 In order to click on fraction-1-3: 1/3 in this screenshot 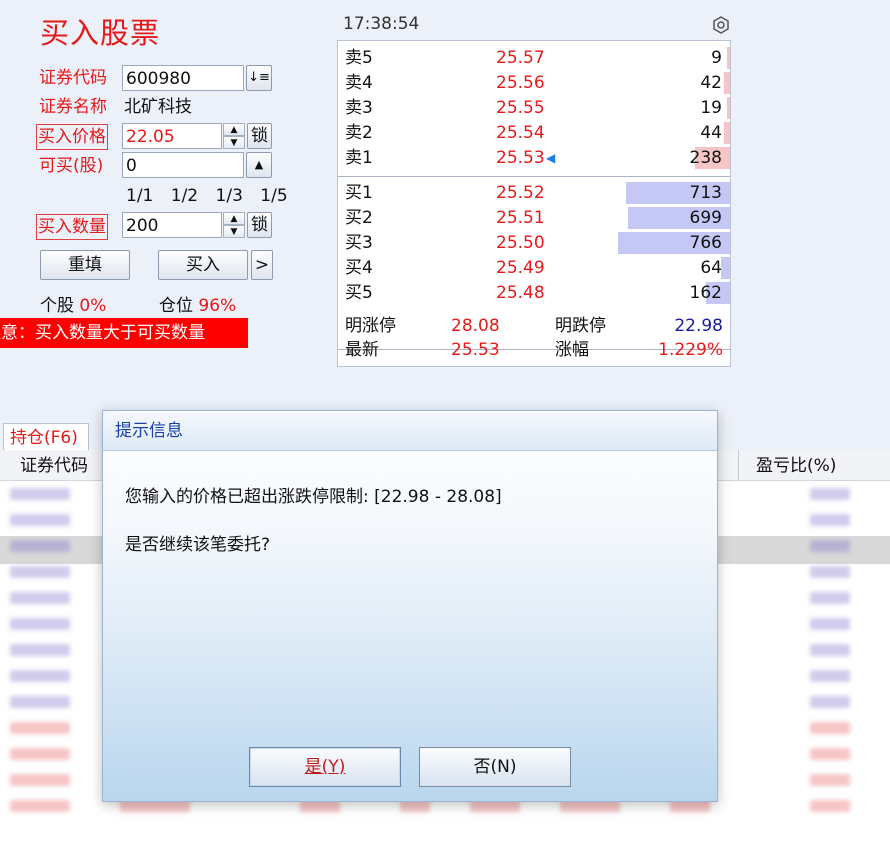, I will do `click(229, 196)`.